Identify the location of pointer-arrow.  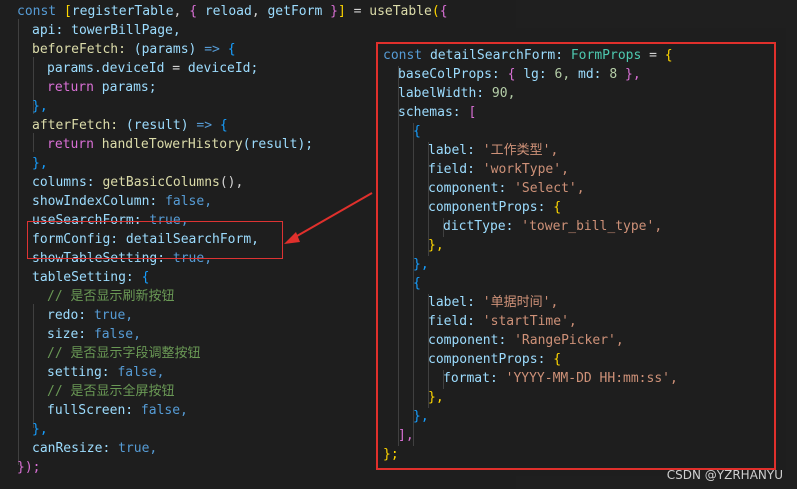
(328, 218).